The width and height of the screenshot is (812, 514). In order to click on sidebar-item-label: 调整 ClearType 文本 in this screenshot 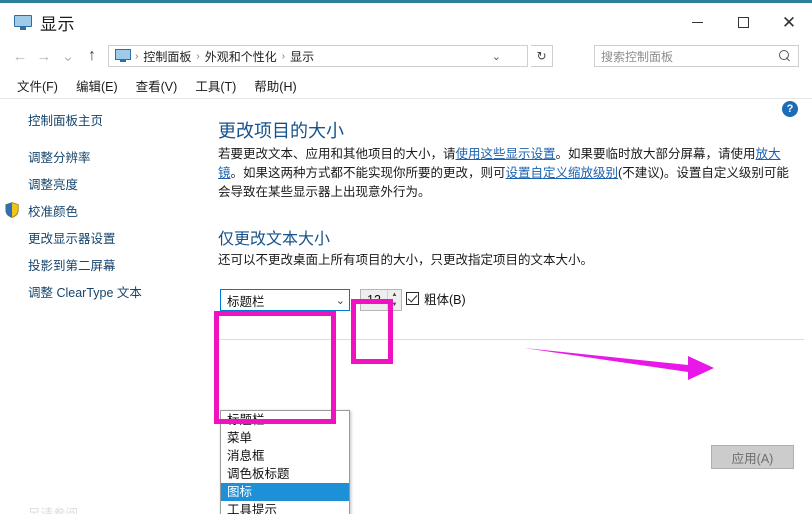, I will do `click(85, 293)`.